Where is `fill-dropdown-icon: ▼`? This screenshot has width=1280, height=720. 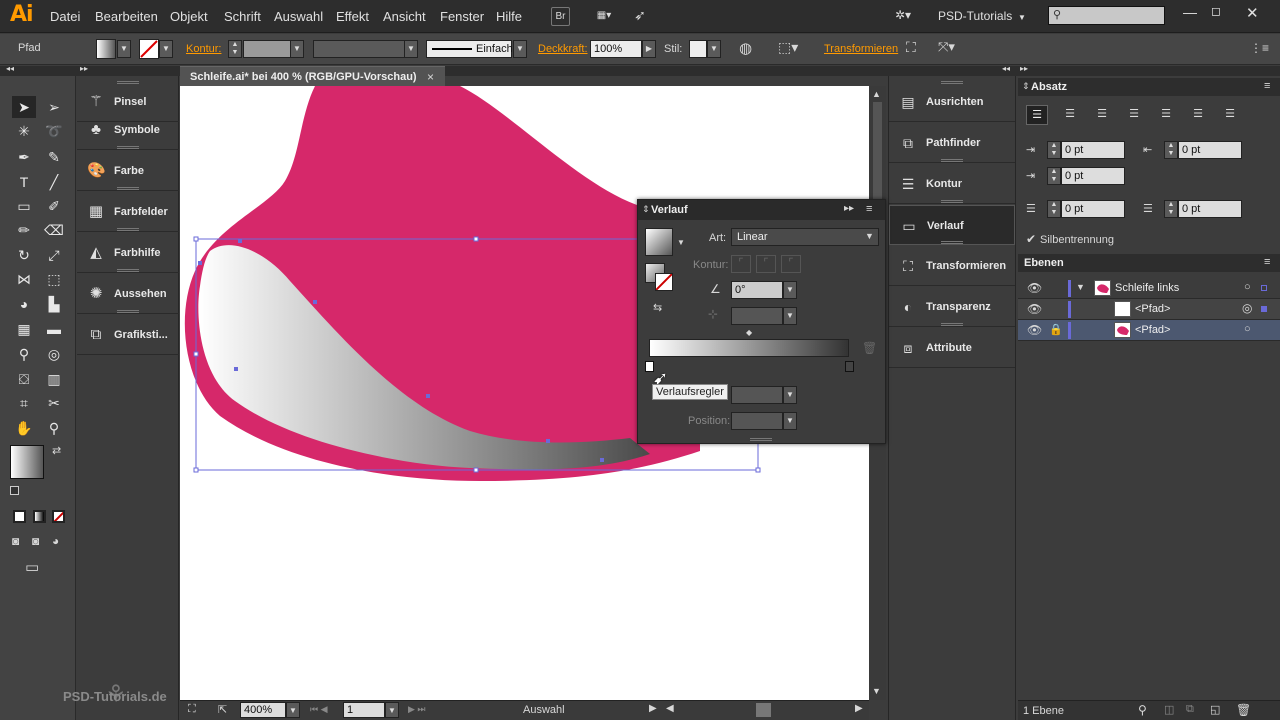 fill-dropdown-icon: ▼ is located at coordinates (124, 49).